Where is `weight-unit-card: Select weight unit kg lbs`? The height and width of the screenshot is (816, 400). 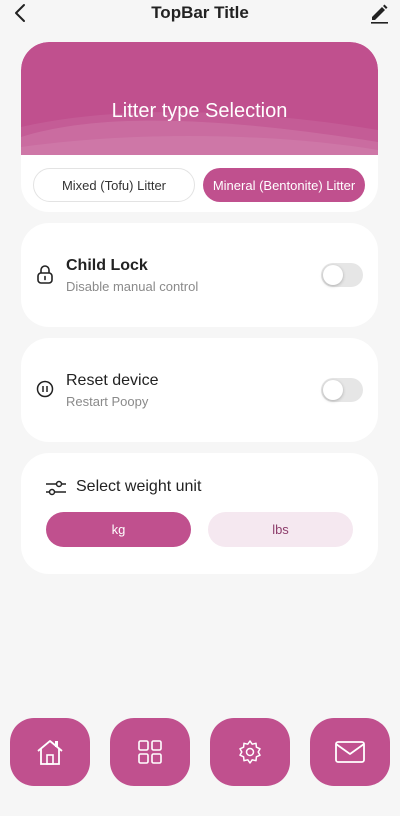
weight-unit-card: Select weight unit kg lbs is located at coordinates (199, 513).